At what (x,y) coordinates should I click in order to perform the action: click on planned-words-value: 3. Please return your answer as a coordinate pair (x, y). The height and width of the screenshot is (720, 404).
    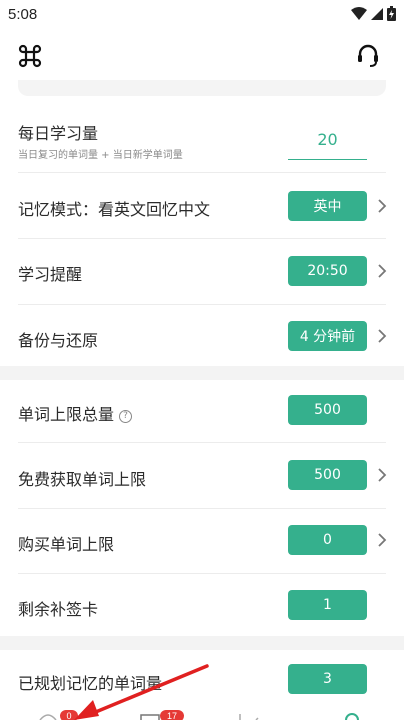
    Looking at the image, I should click on (327, 679).